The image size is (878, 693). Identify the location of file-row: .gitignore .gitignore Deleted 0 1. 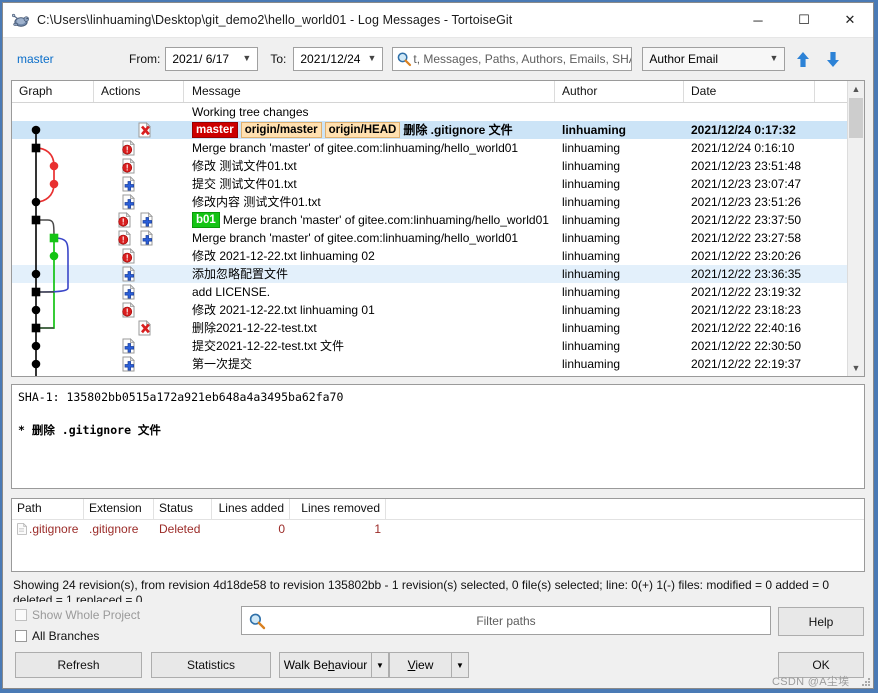
(438, 529).